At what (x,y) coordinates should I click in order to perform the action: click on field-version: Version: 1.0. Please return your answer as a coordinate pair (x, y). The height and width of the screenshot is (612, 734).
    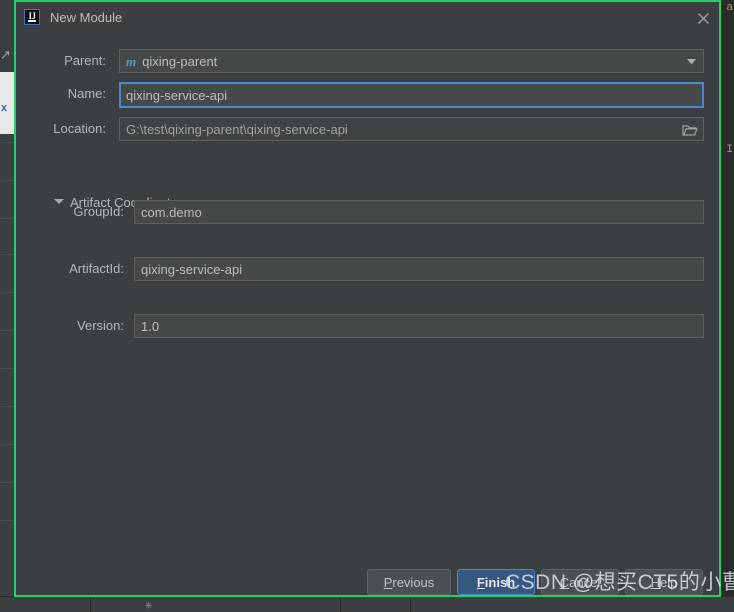
    Looking at the image, I should click on (367, 326).